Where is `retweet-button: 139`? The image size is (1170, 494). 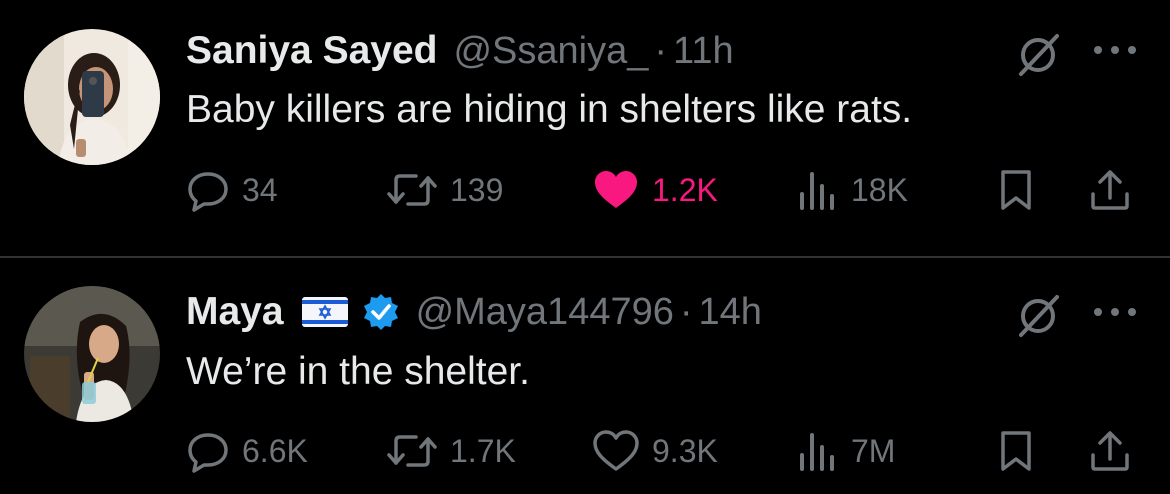
retweet-button: 139 is located at coordinates (444, 190).